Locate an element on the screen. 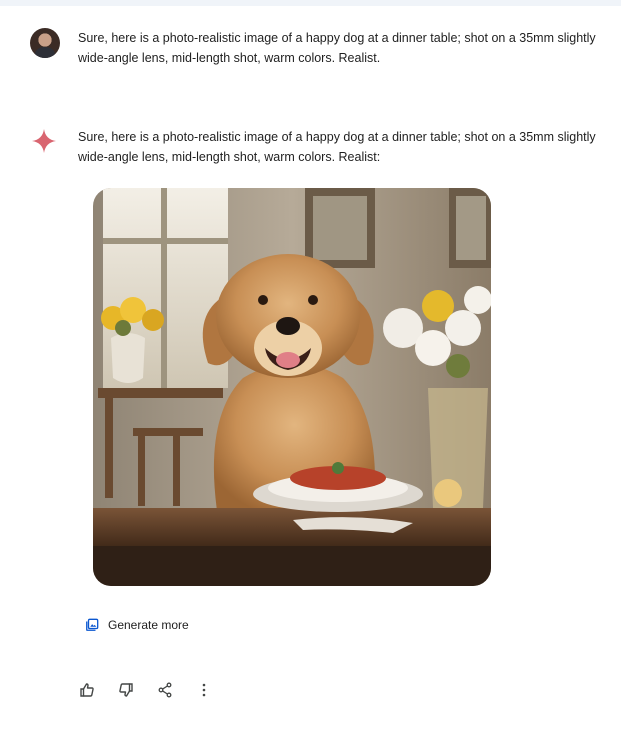 The image size is (621, 729). generate-more-label: Generate more is located at coordinates (148, 625).